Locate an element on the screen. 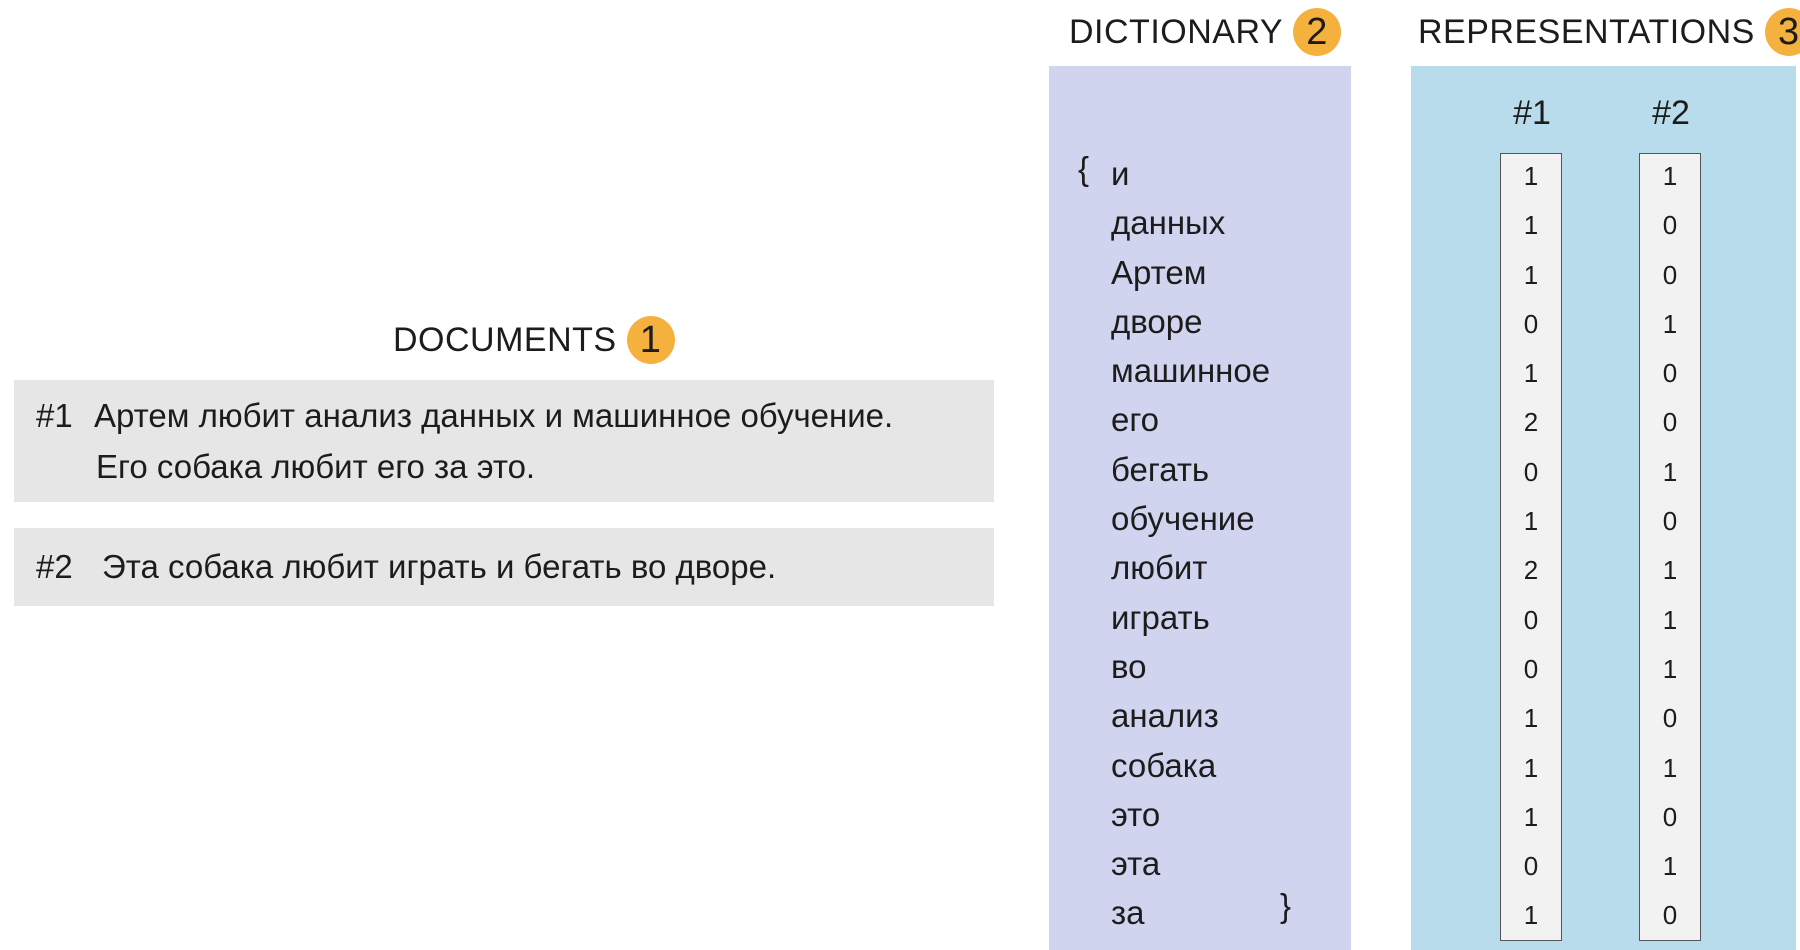 This screenshot has width=1800, height=950. dictionary-word: машинное is located at coordinates (1191, 371).